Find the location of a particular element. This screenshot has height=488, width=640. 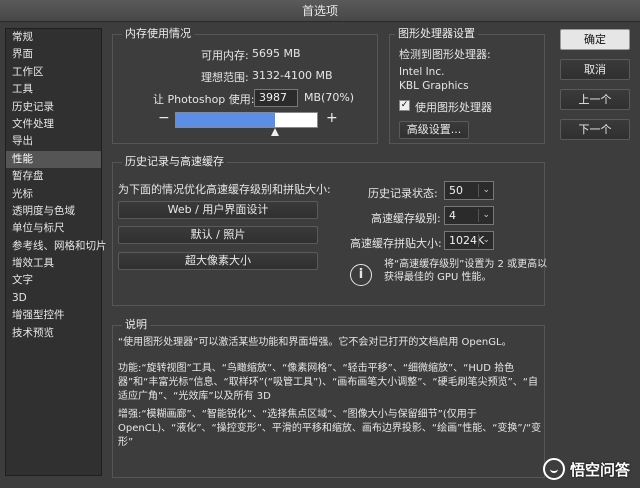

sidebar-item: 增强型控件 is located at coordinates (53, 315).